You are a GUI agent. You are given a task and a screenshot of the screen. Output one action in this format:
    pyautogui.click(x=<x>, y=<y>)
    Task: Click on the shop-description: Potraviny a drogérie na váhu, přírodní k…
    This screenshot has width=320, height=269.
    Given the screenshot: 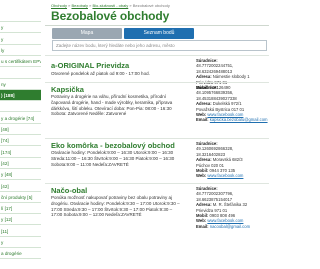 What is the action you would take?
    pyautogui.click(x=112, y=105)
    